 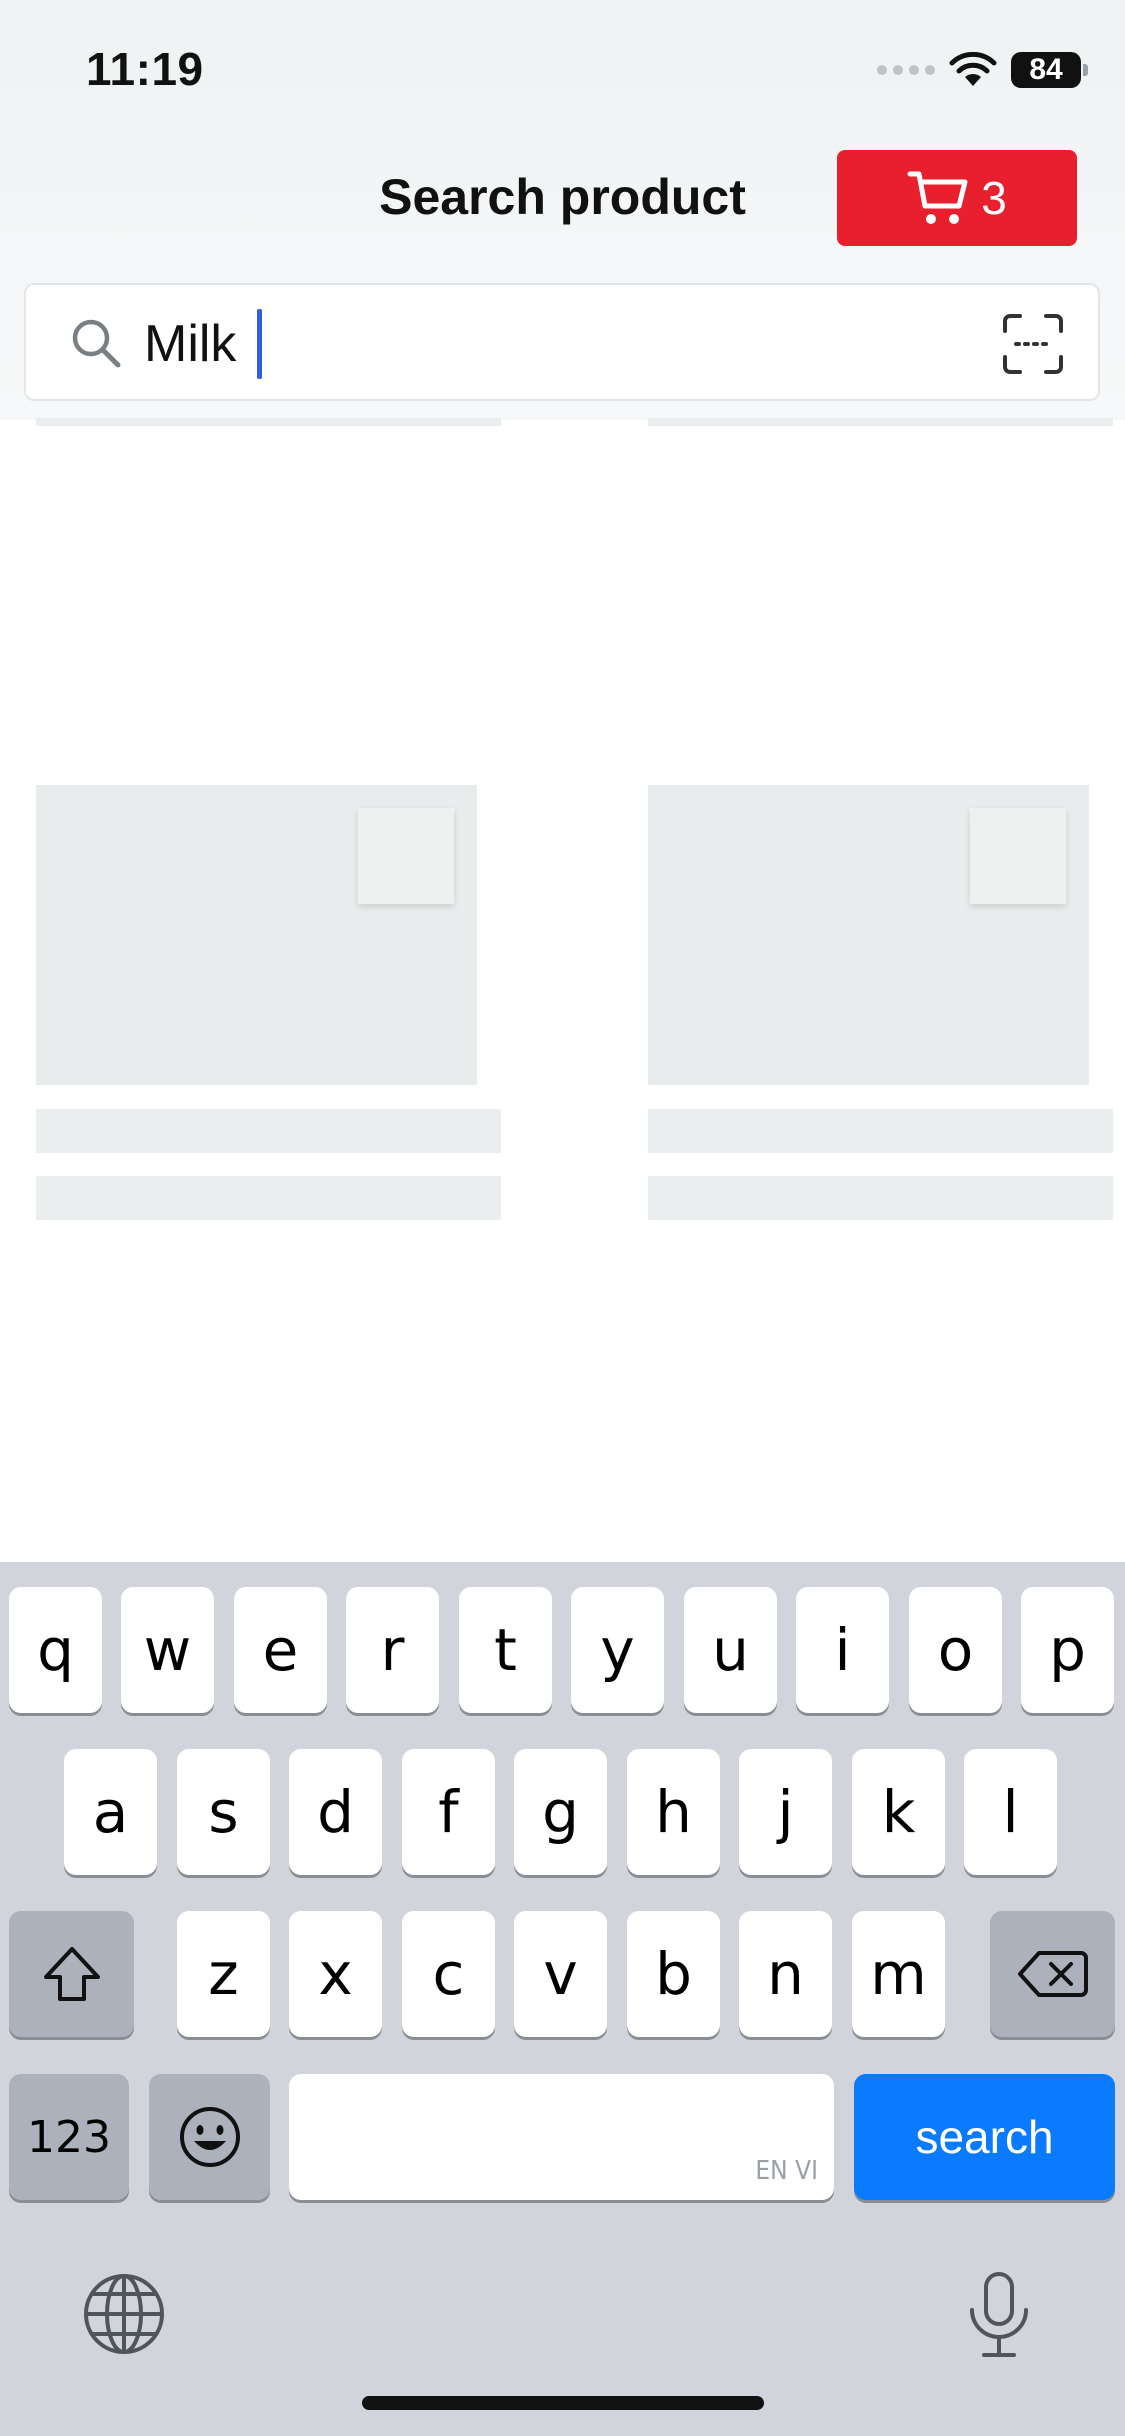 What do you see at coordinates (505, 1650) in the screenshot?
I see `key-t: t` at bounding box center [505, 1650].